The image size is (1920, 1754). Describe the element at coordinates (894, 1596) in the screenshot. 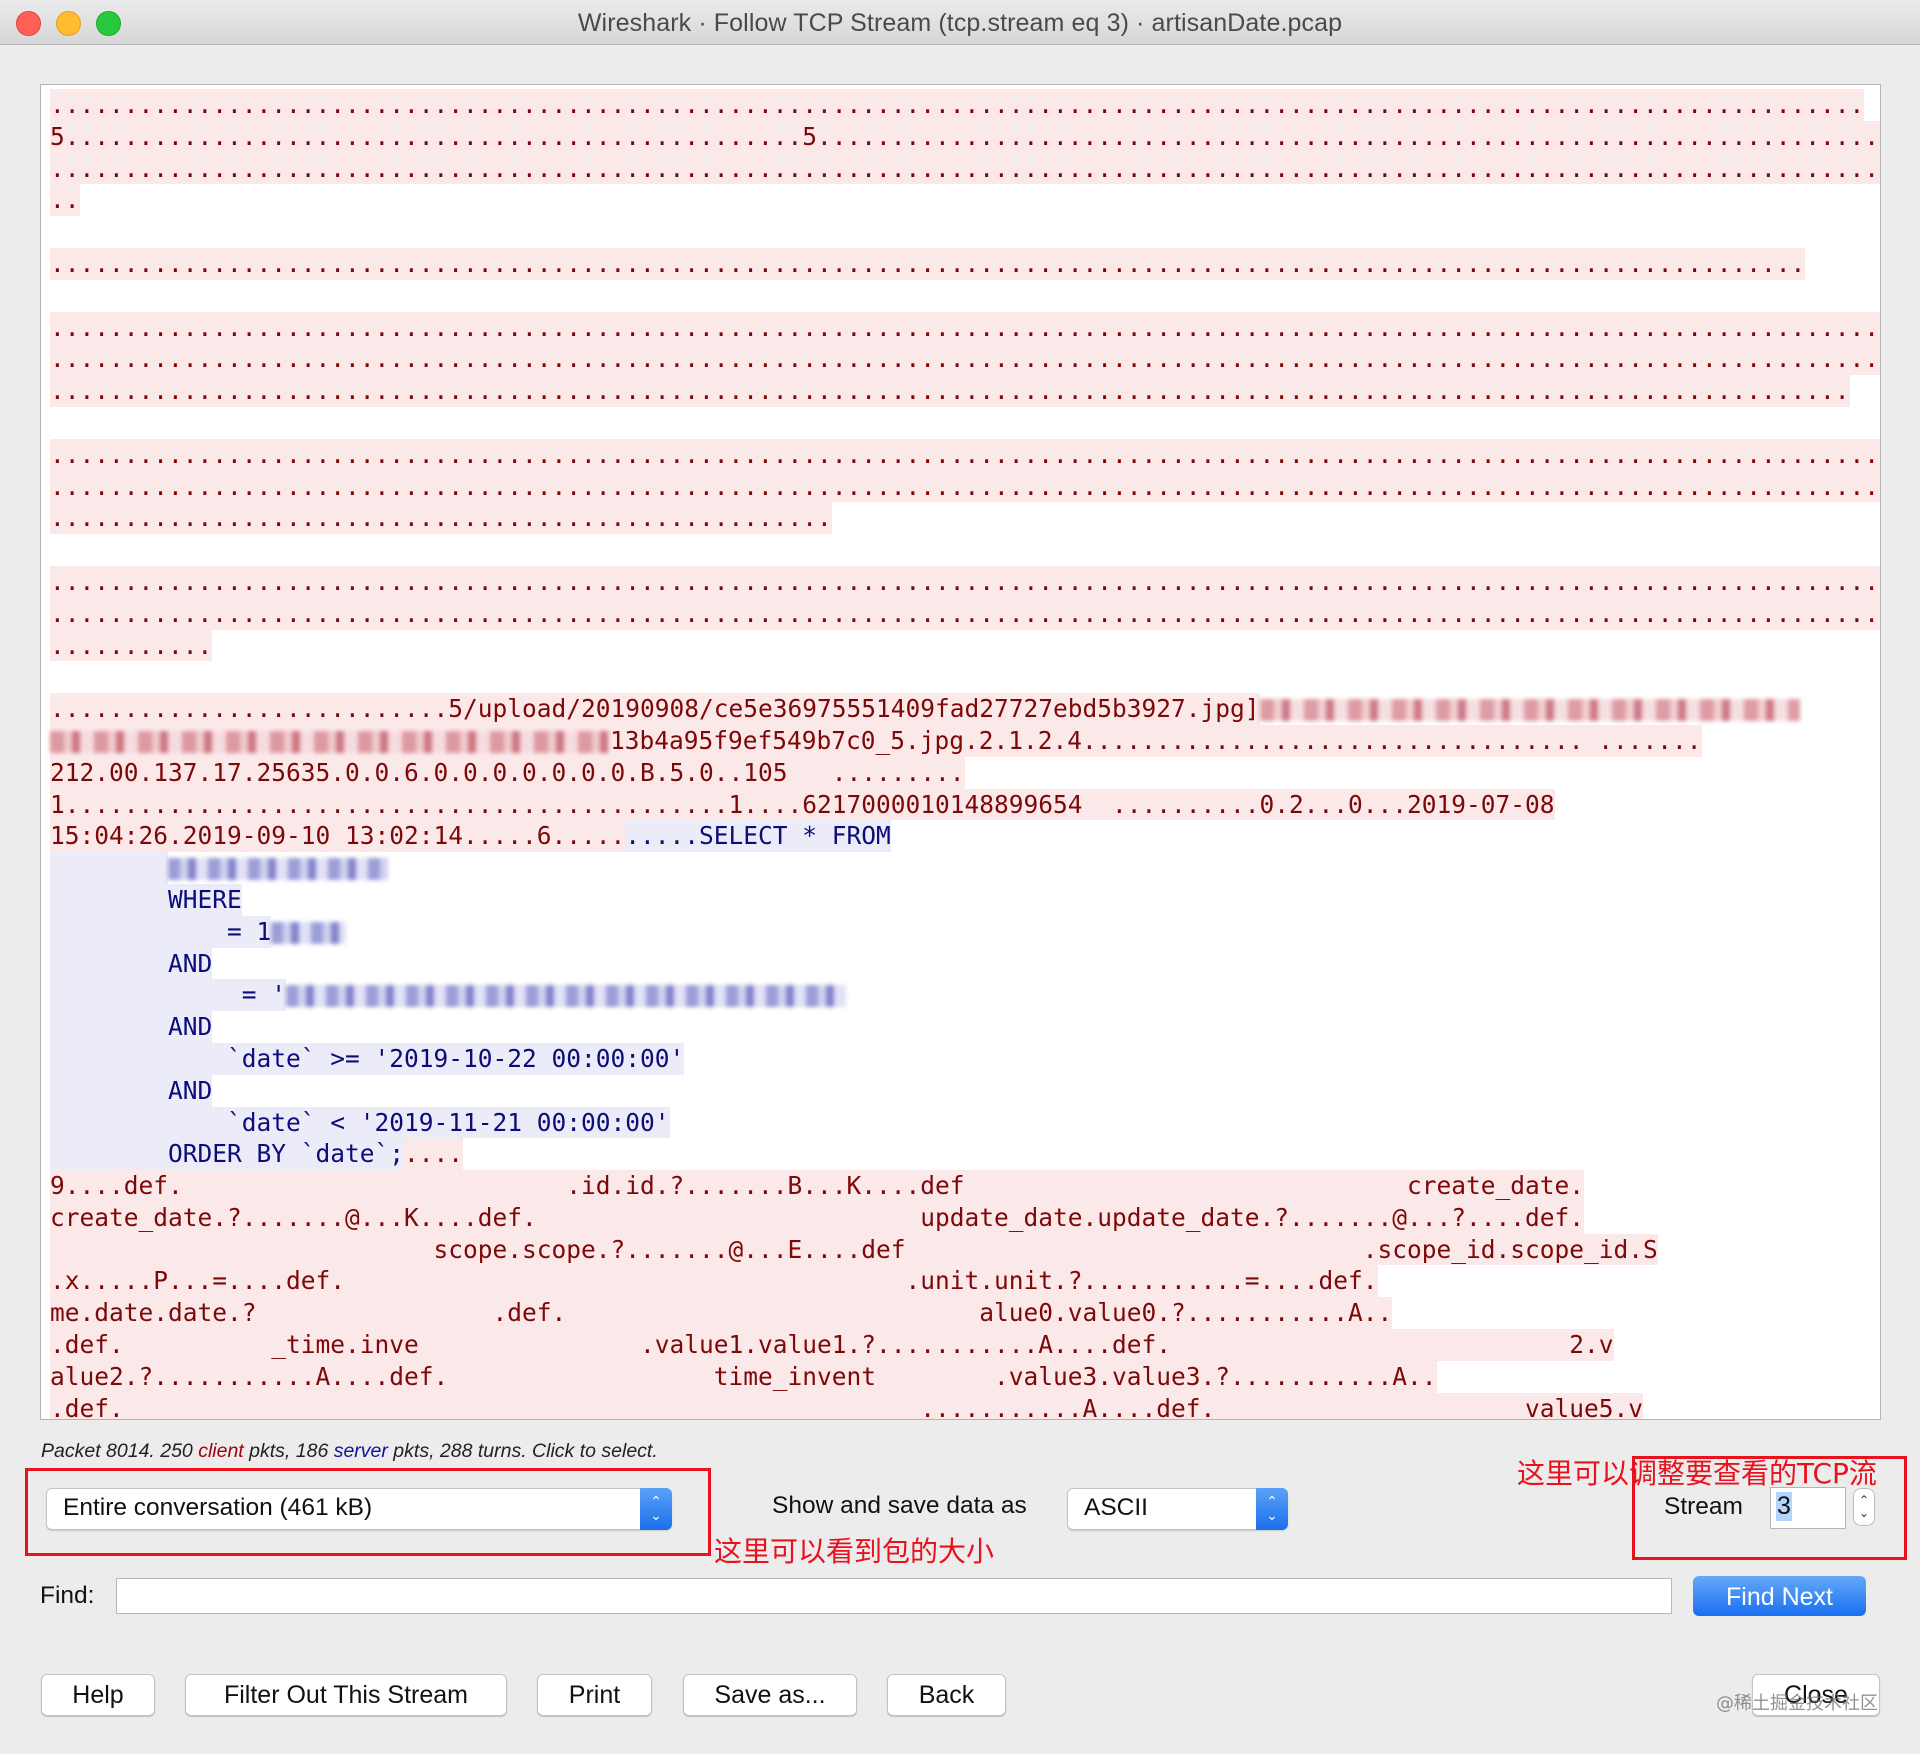

I see `find-input` at that location.